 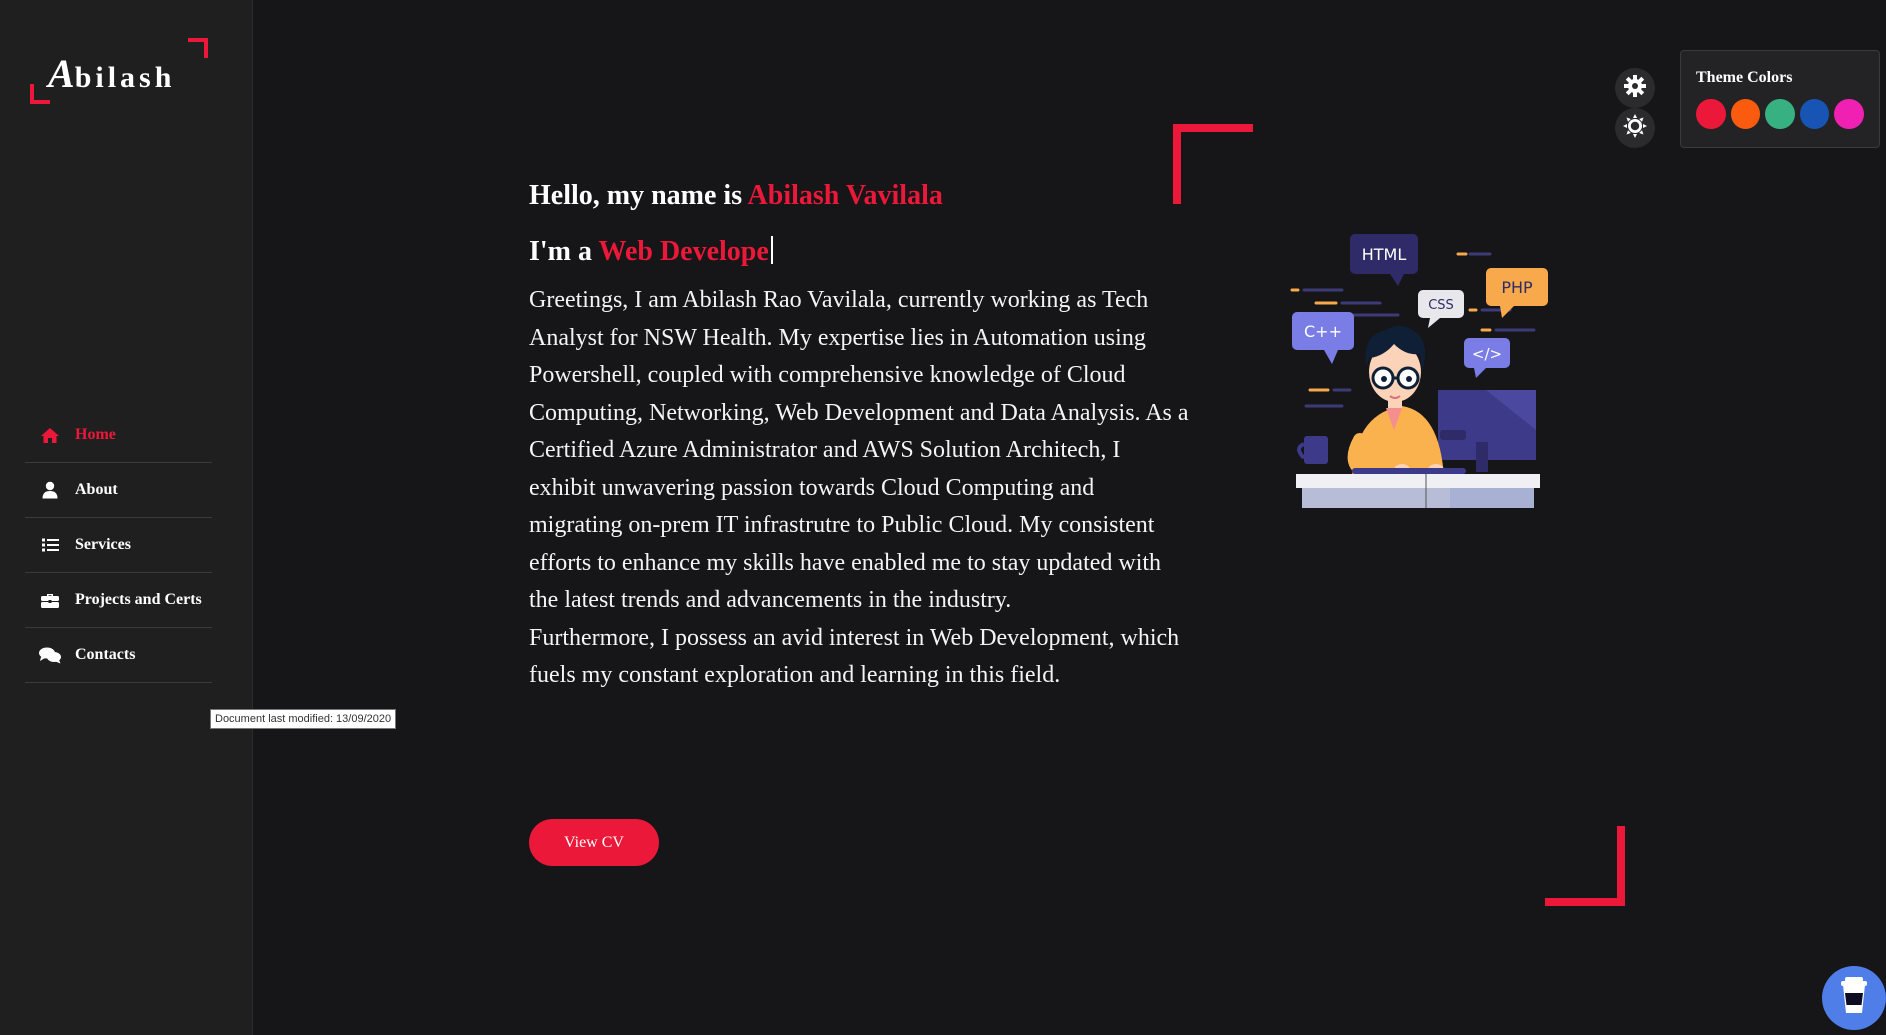 What do you see at coordinates (103, 544) in the screenshot?
I see `nav-item-label: Services` at bounding box center [103, 544].